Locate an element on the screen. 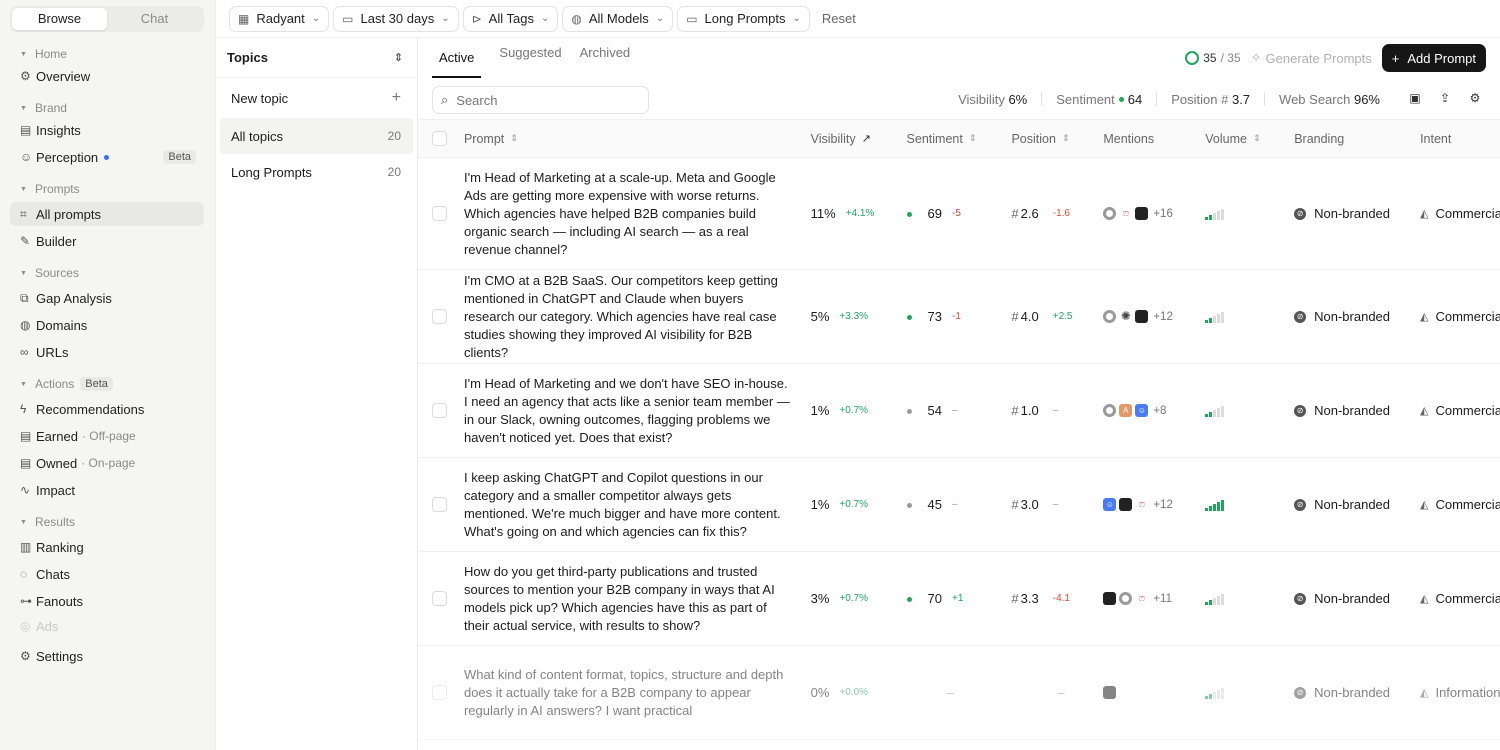  sidebar-item-earned: ▤ Earned · Off-page is located at coordinates (107, 436).